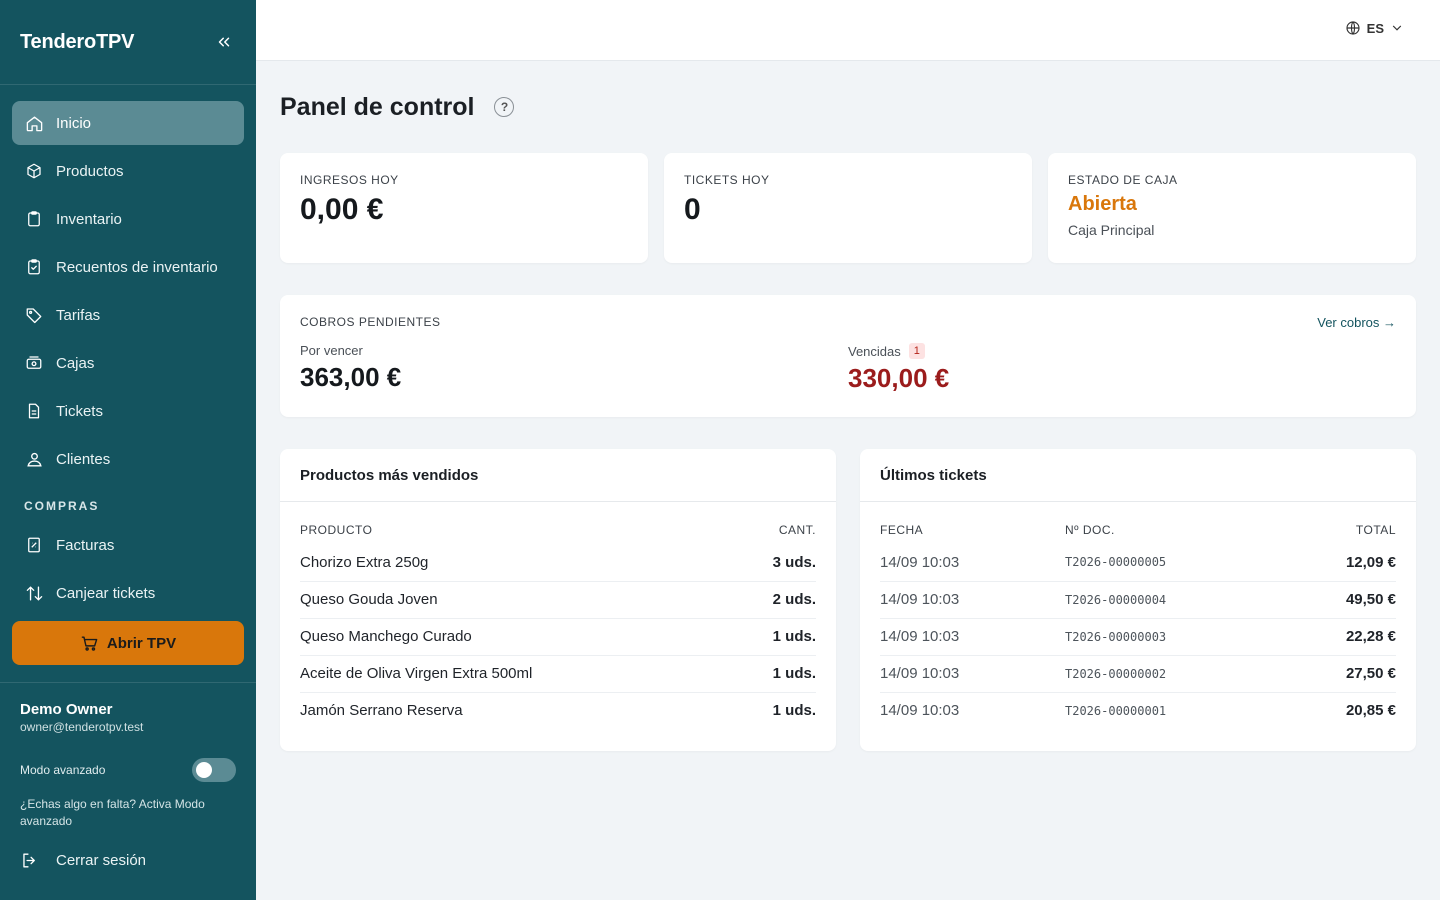  I want to click on last-tickets-title: Últimos tickets, so click(1138, 475).